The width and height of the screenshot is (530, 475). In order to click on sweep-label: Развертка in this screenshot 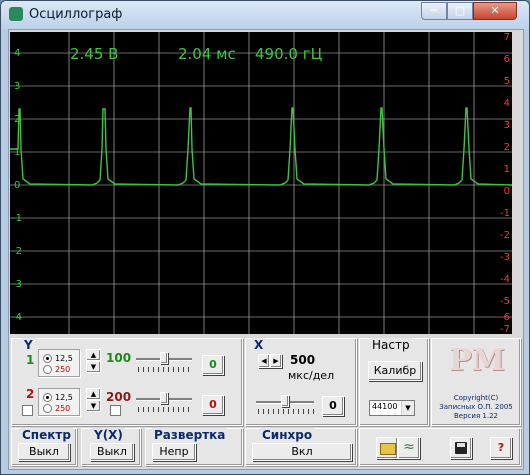, I will do `click(190, 435)`.